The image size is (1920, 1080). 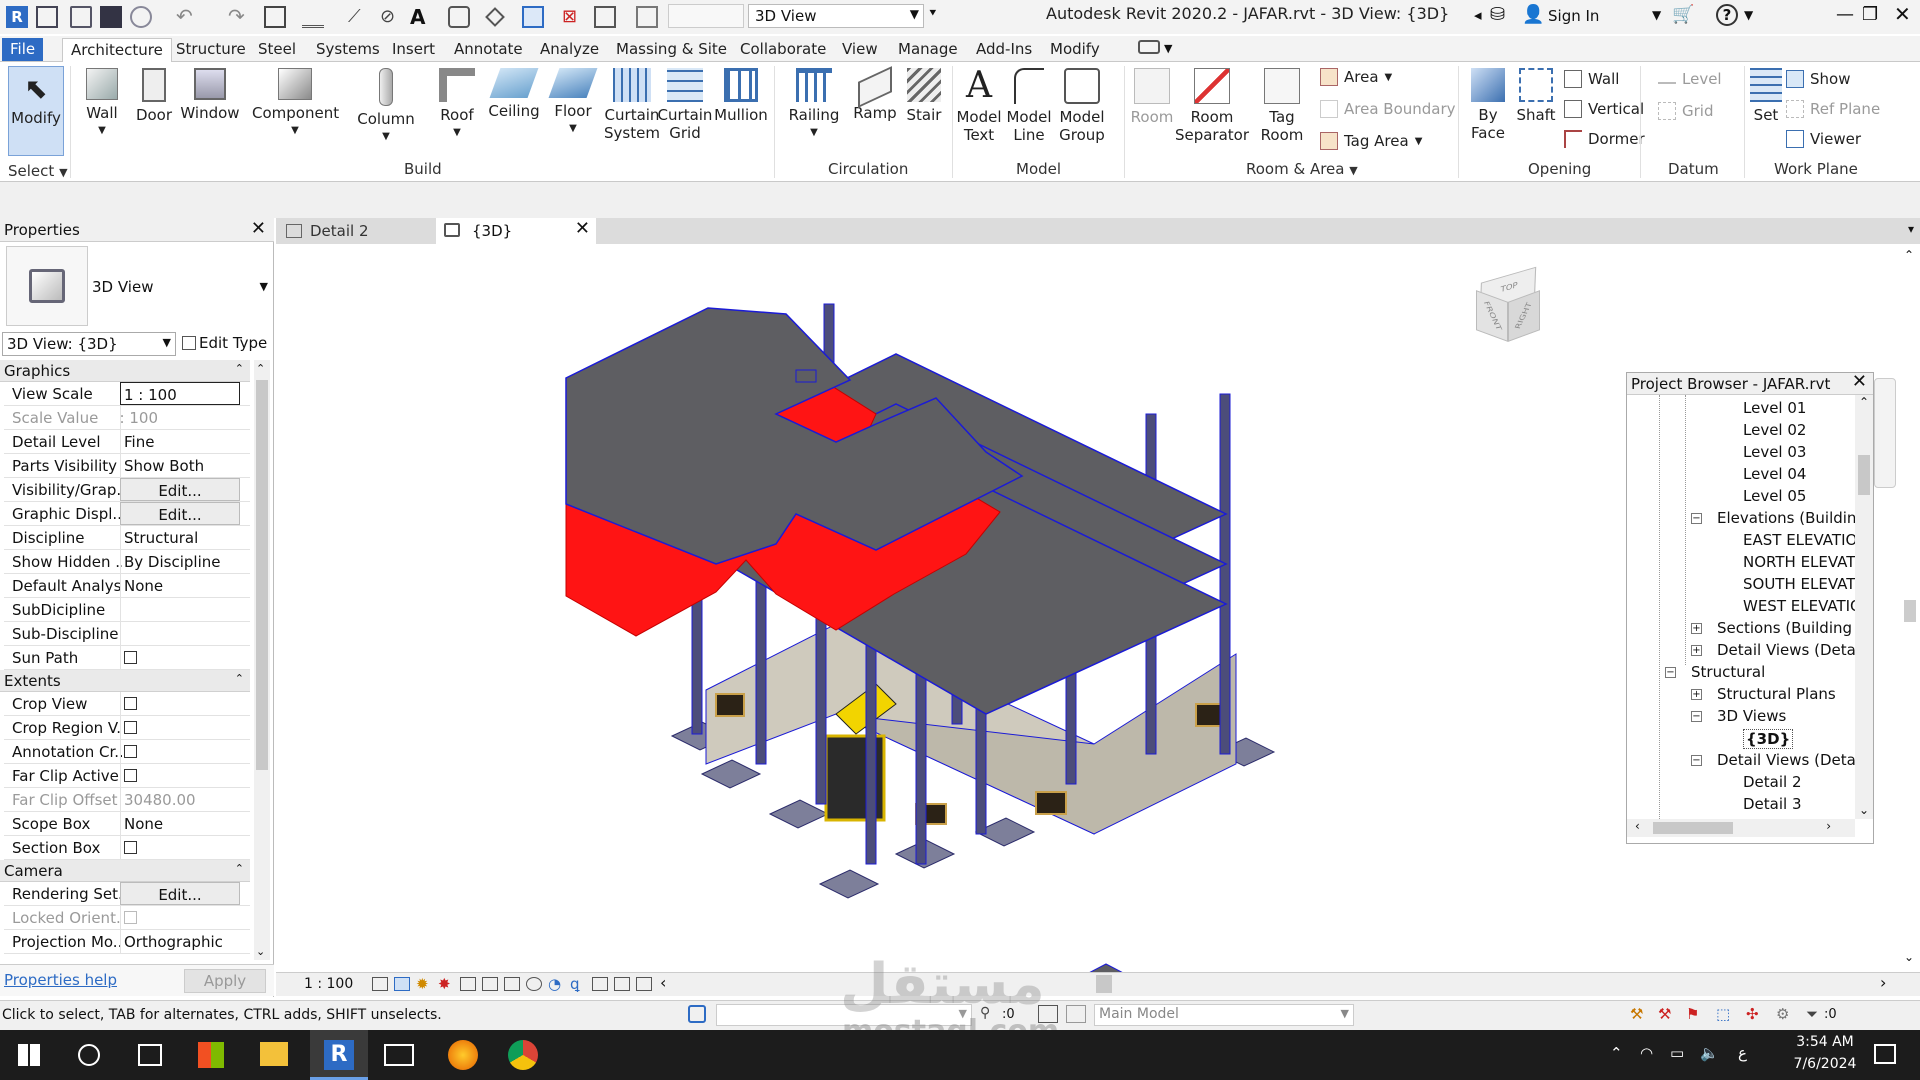 What do you see at coordinates (1742, 1053) in the screenshot?
I see `language-indicator: ع` at bounding box center [1742, 1053].